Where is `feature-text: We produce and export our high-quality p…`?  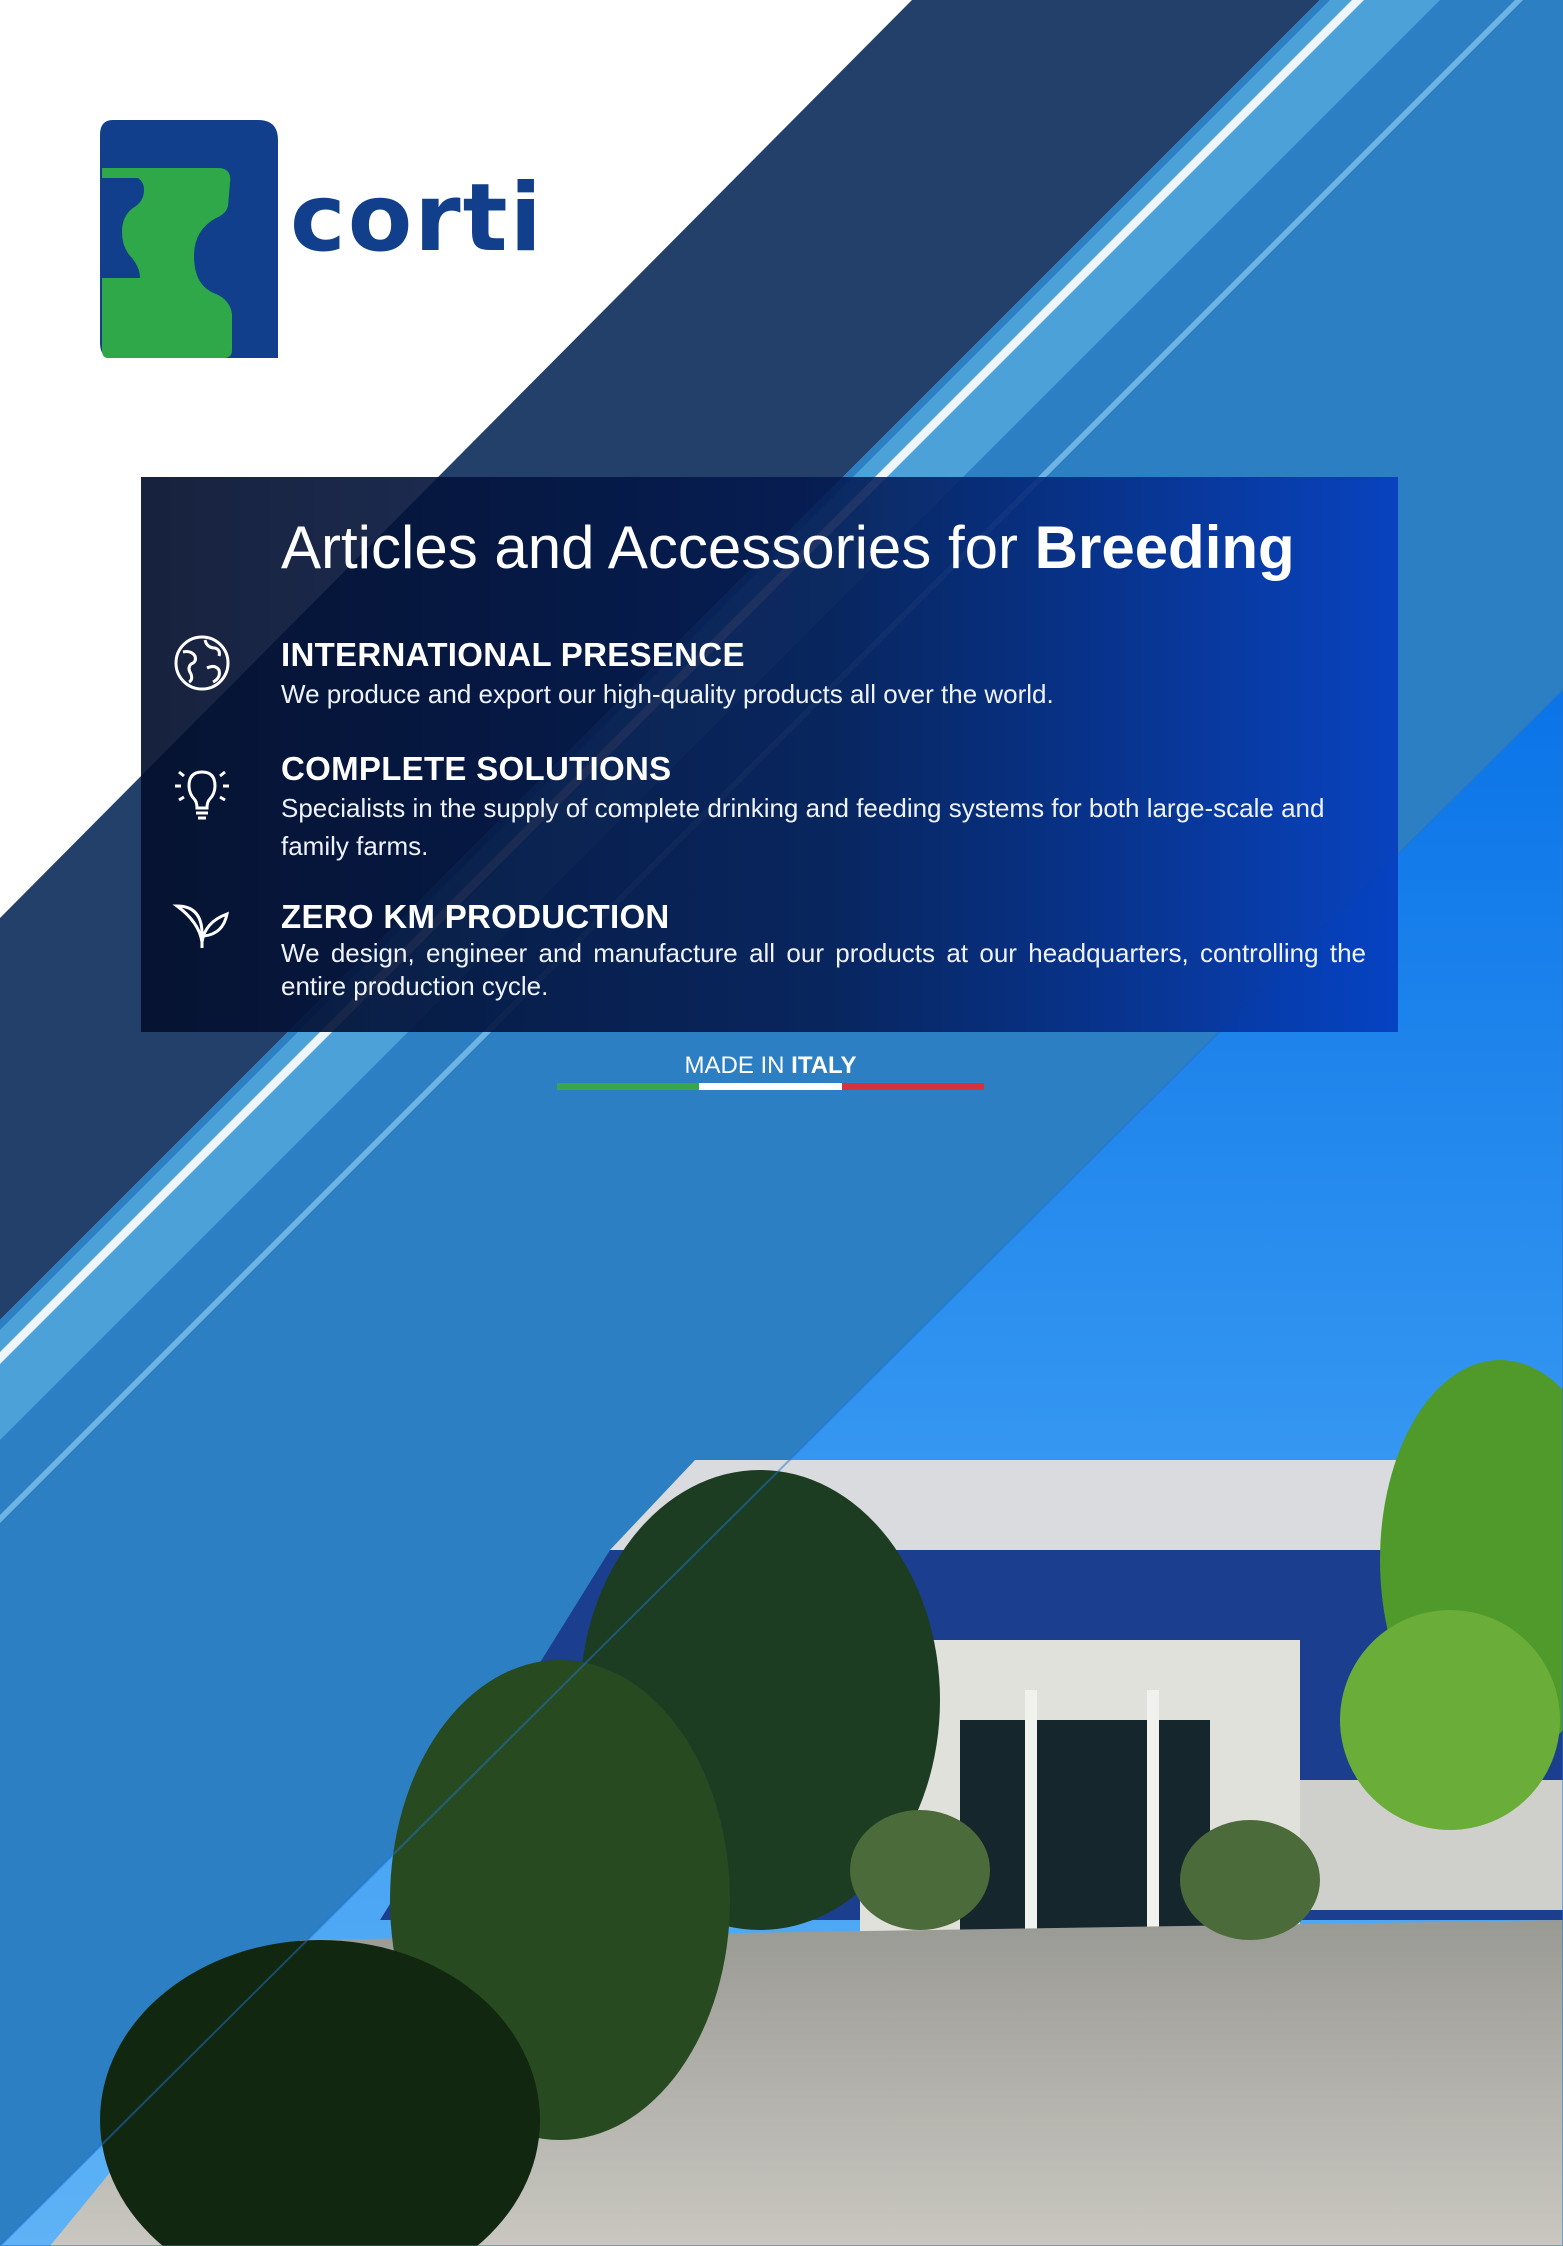
feature-text: We produce and export our high-quality p… is located at coordinates (667, 694).